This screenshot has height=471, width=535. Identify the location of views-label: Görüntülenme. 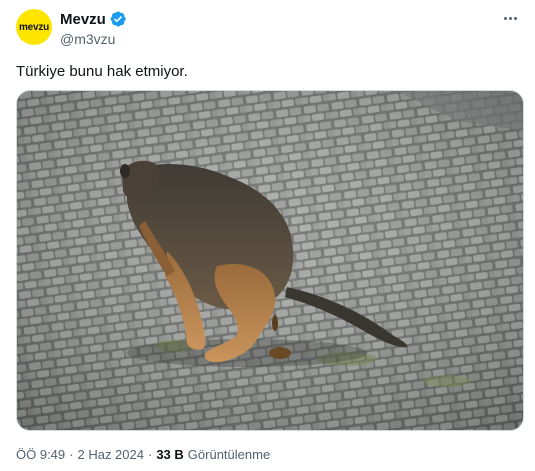
(229, 454).